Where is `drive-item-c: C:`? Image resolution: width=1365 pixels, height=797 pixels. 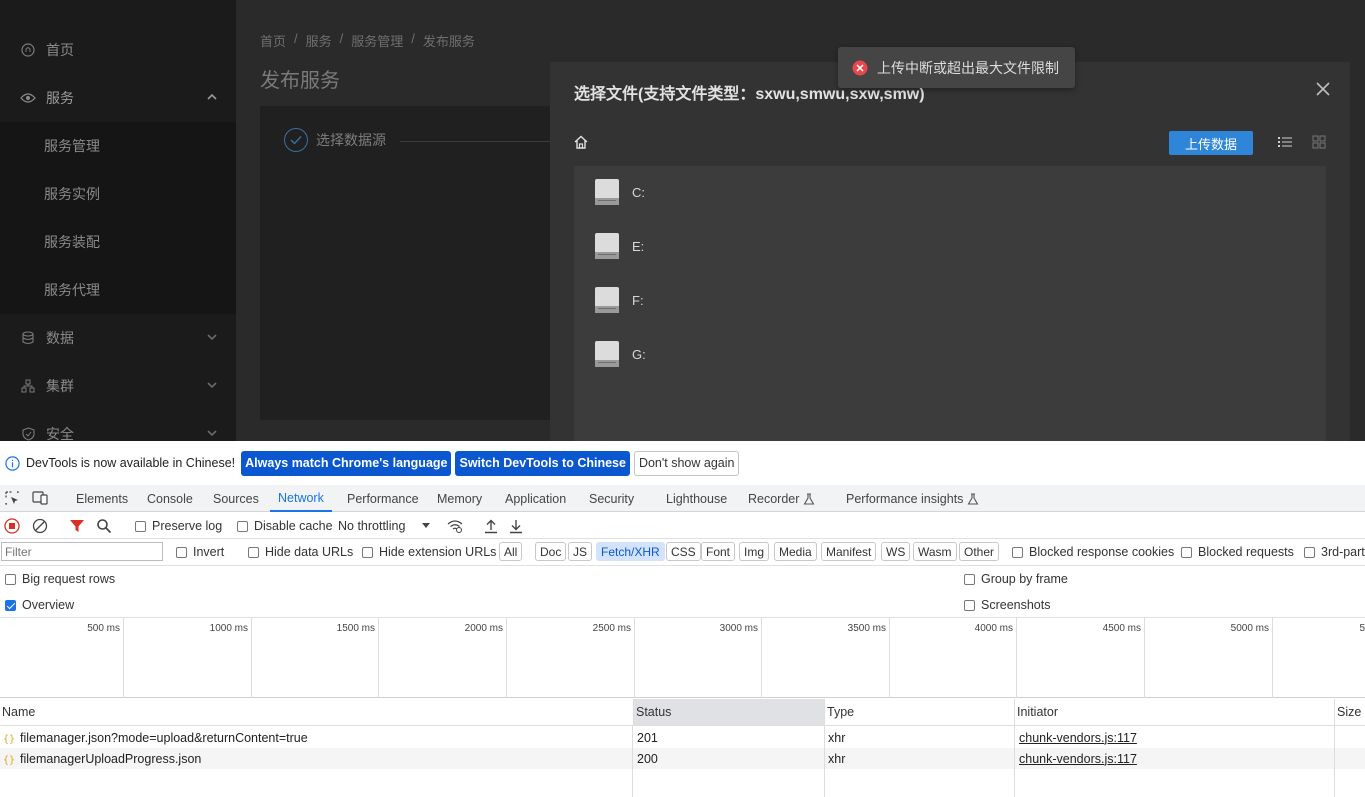 drive-item-c: C: is located at coordinates (619, 192).